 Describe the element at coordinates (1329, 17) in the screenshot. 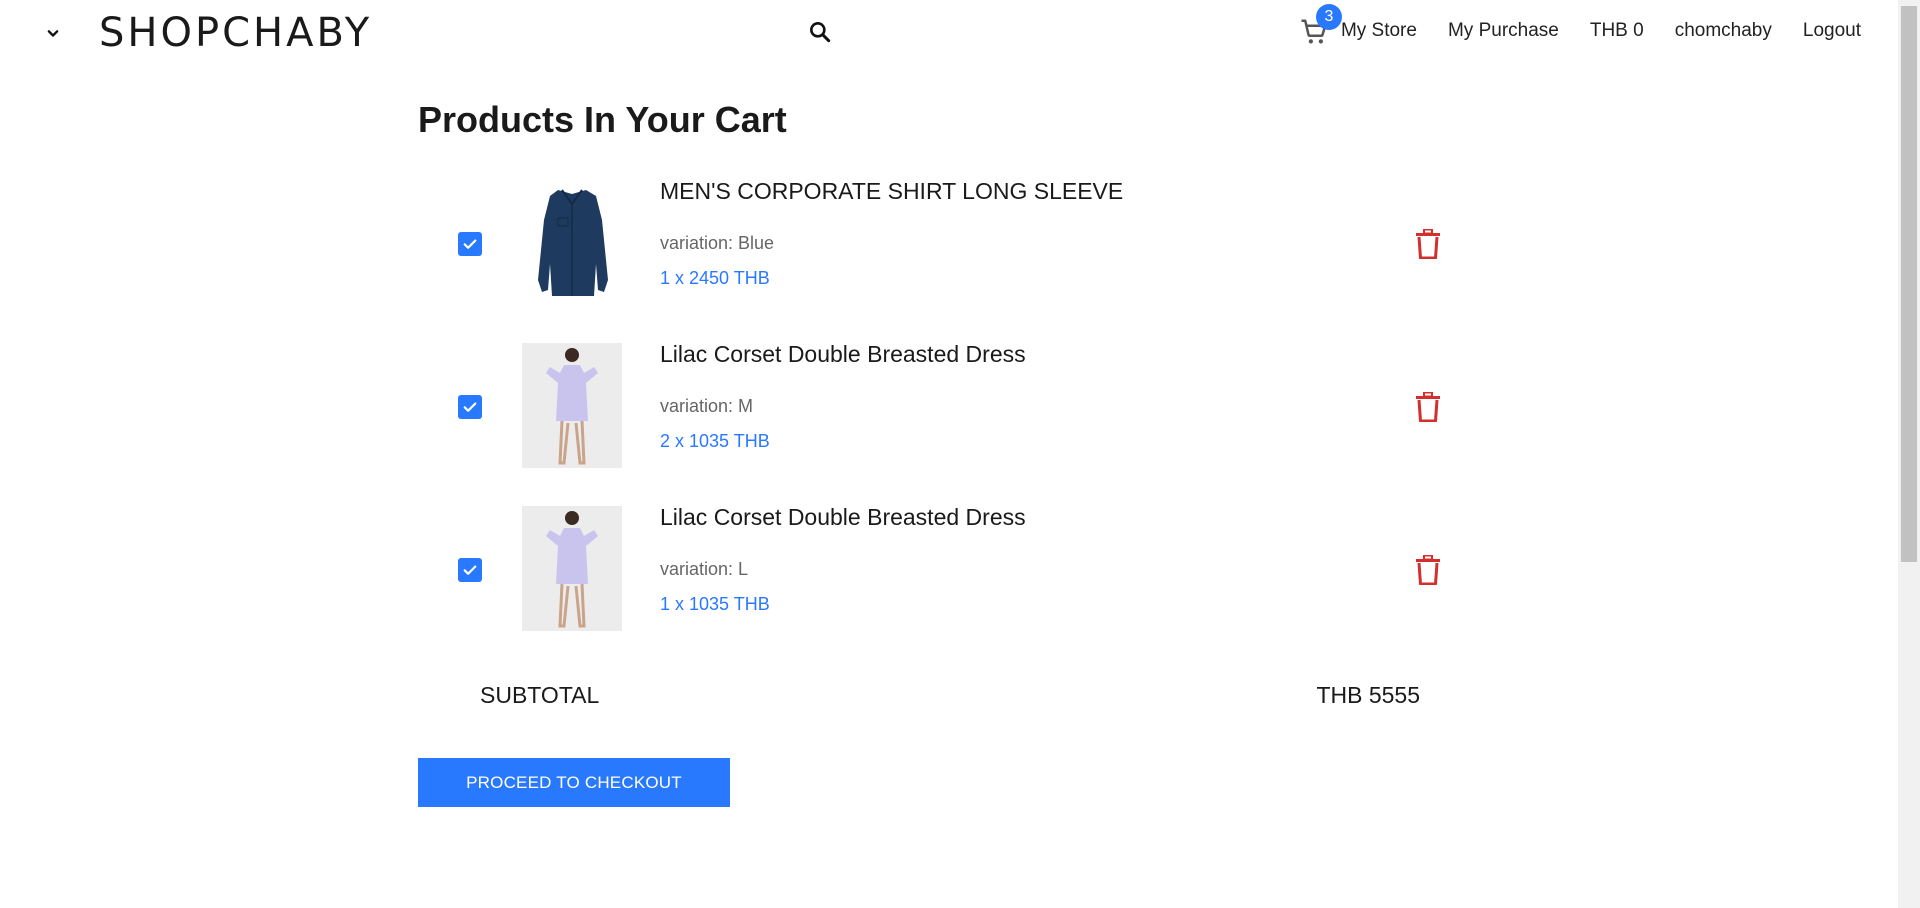

I see `cart-count-badge: 3` at that location.